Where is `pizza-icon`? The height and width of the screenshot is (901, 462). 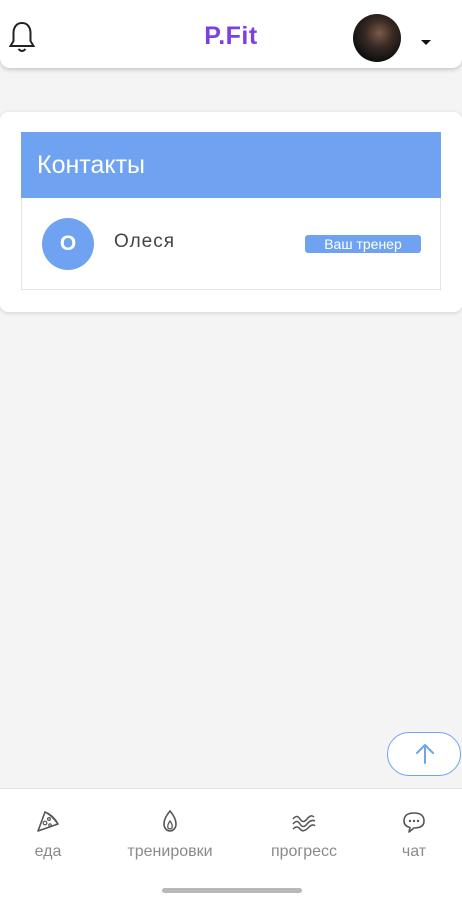 pizza-icon is located at coordinates (48, 821).